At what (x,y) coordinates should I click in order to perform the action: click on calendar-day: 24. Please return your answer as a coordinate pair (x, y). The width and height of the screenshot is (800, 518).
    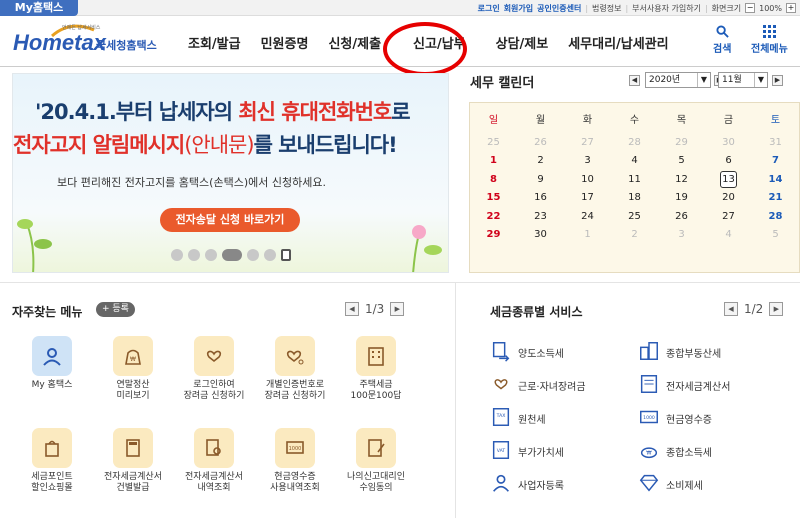
    Looking at the image, I should click on (587, 216).